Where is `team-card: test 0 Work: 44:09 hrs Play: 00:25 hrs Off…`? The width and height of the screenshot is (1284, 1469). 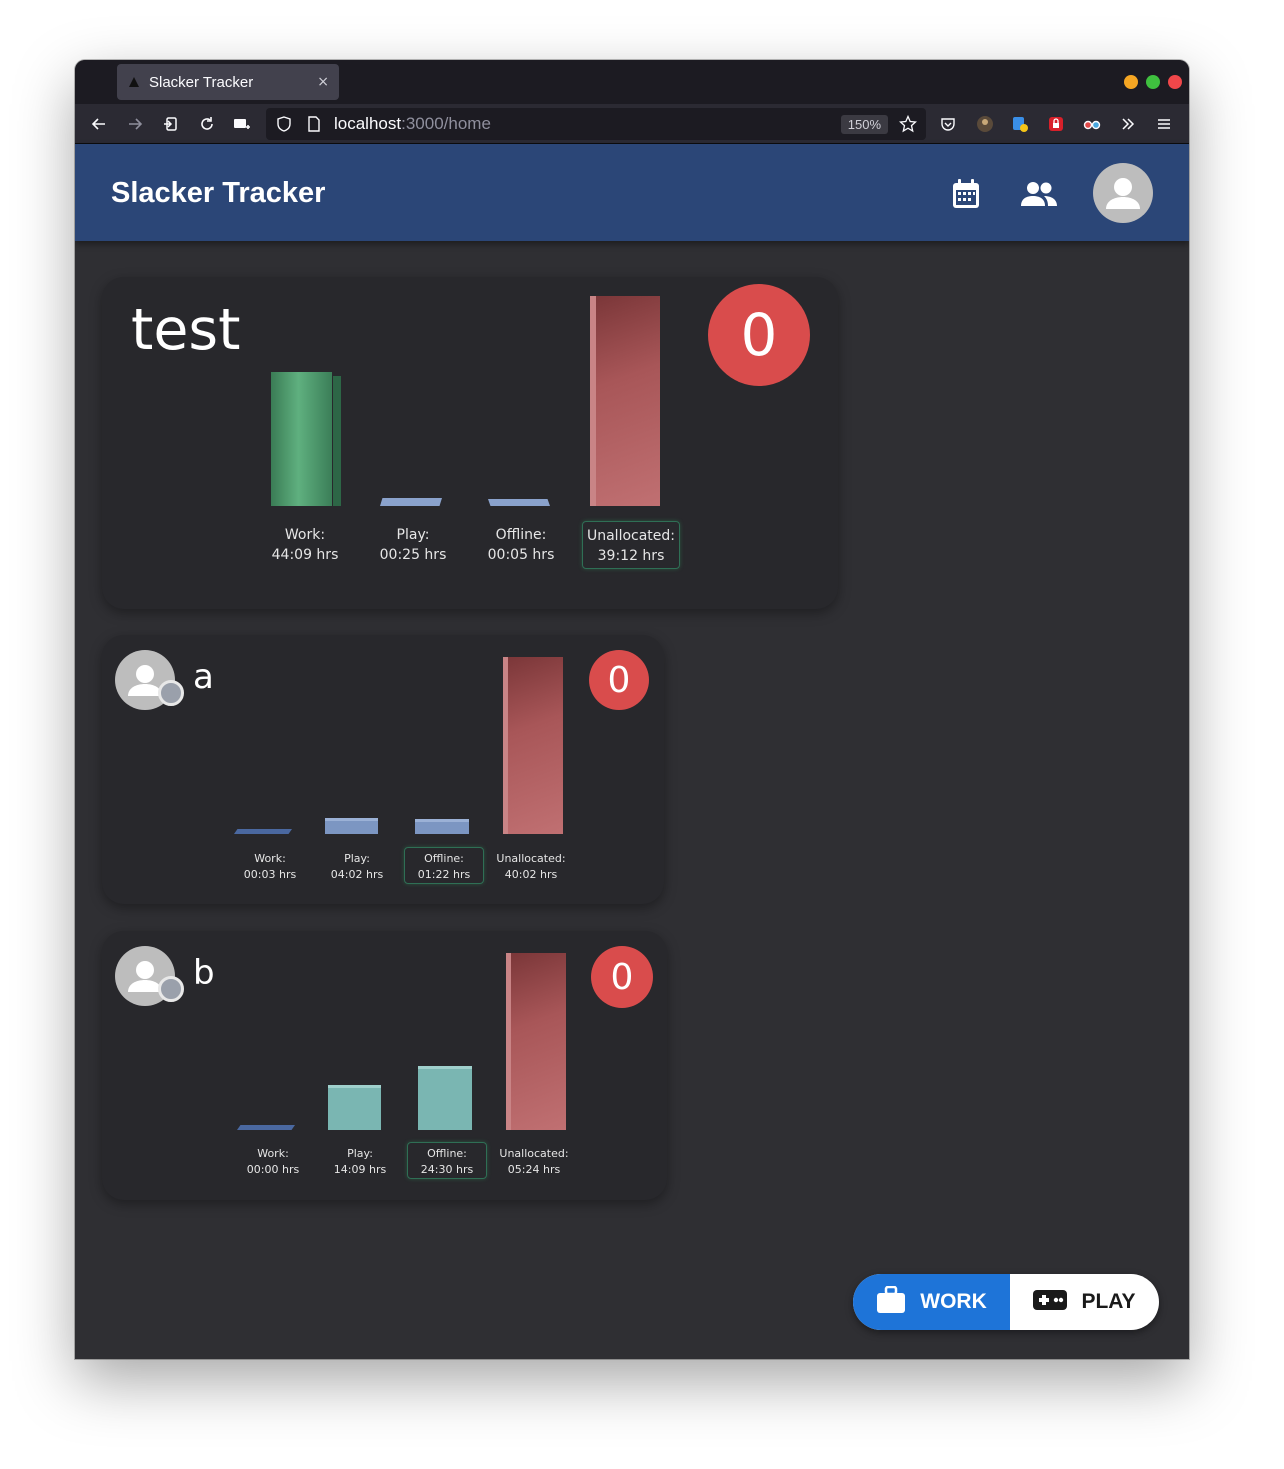
team-card: test 0 Work: 44:09 hrs Play: 00:25 hrs Off… is located at coordinates (470, 443).